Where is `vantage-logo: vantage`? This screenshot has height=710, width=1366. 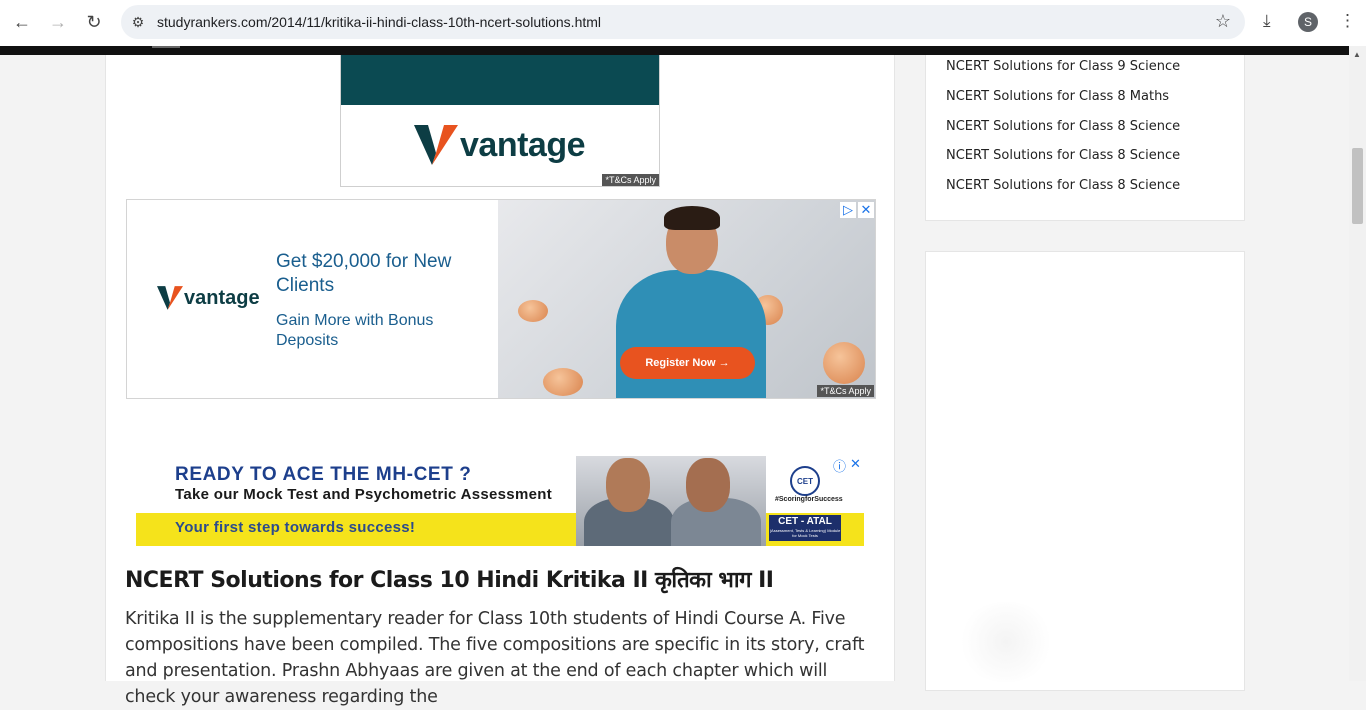
vantage-logo: vantage is located at coordinates (500, 145).